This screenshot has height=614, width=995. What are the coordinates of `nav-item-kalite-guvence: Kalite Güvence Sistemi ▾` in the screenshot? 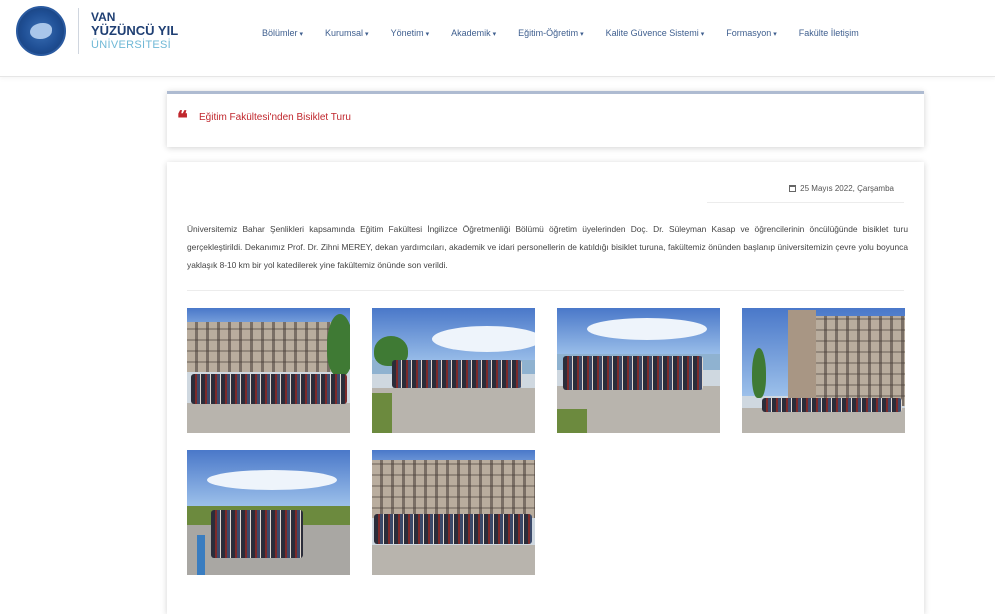 It's located at (655, 33).